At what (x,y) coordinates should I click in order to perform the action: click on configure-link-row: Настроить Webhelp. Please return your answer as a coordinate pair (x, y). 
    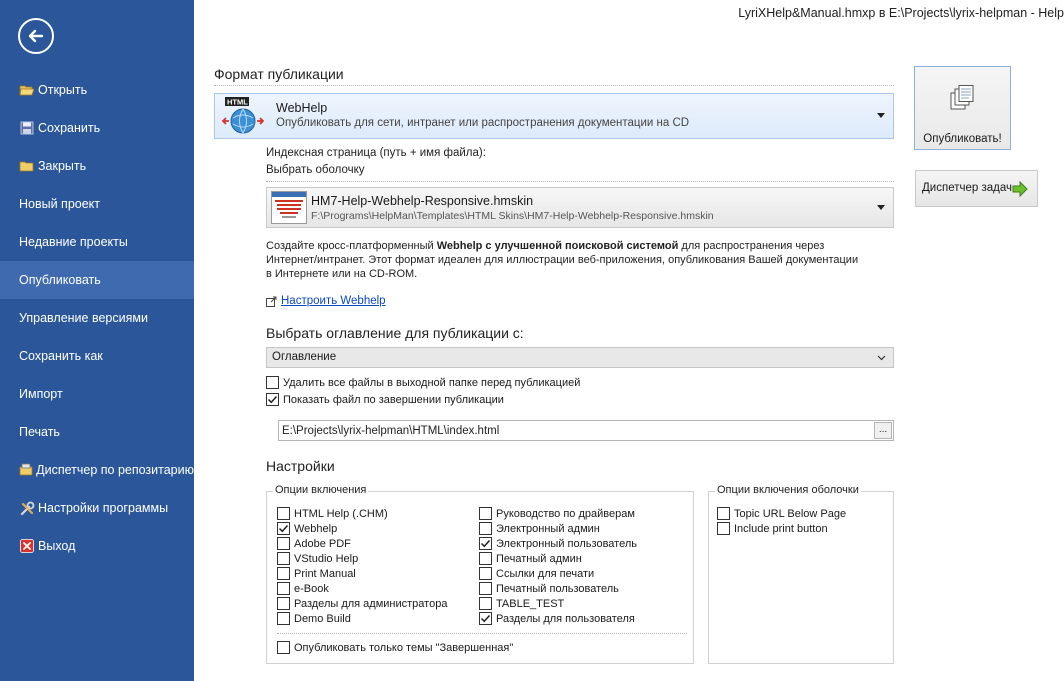
    Looking at the image, I should click on (326, 301).